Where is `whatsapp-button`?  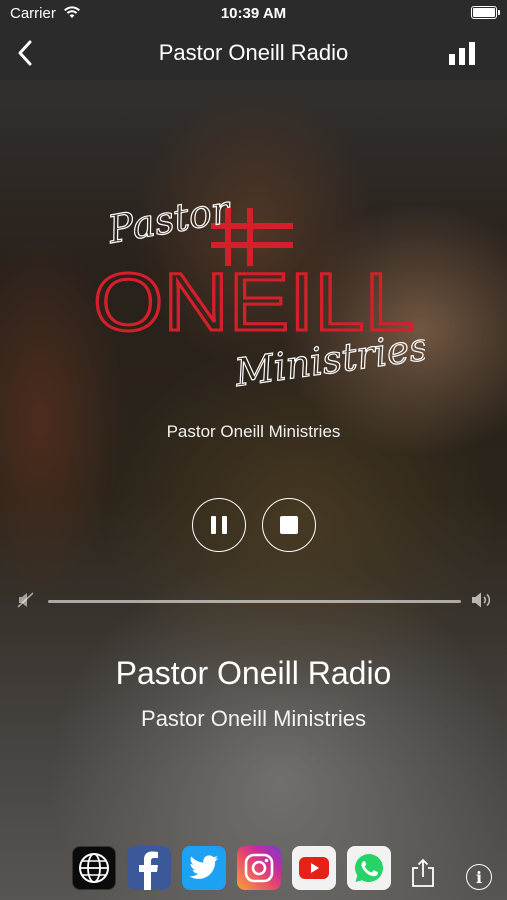 whatsapp-button is located at coordinates (369, 868).